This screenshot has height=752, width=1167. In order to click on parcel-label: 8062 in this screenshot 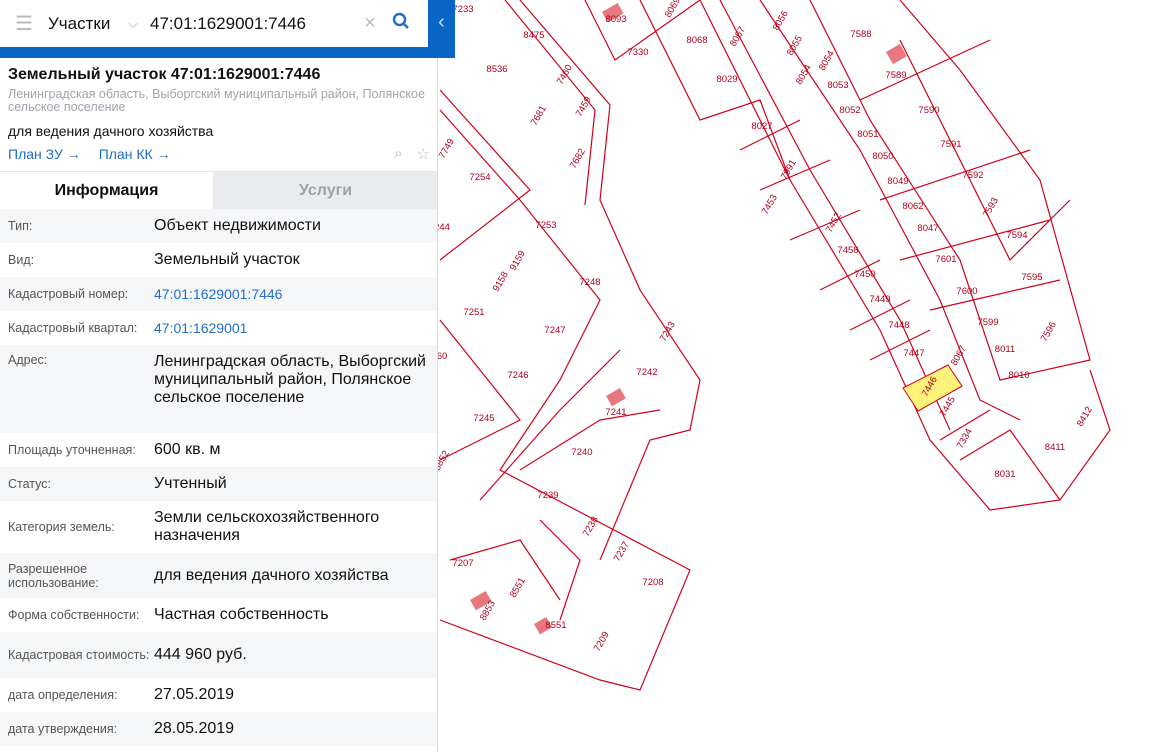, I will do `click(912, 206)`.